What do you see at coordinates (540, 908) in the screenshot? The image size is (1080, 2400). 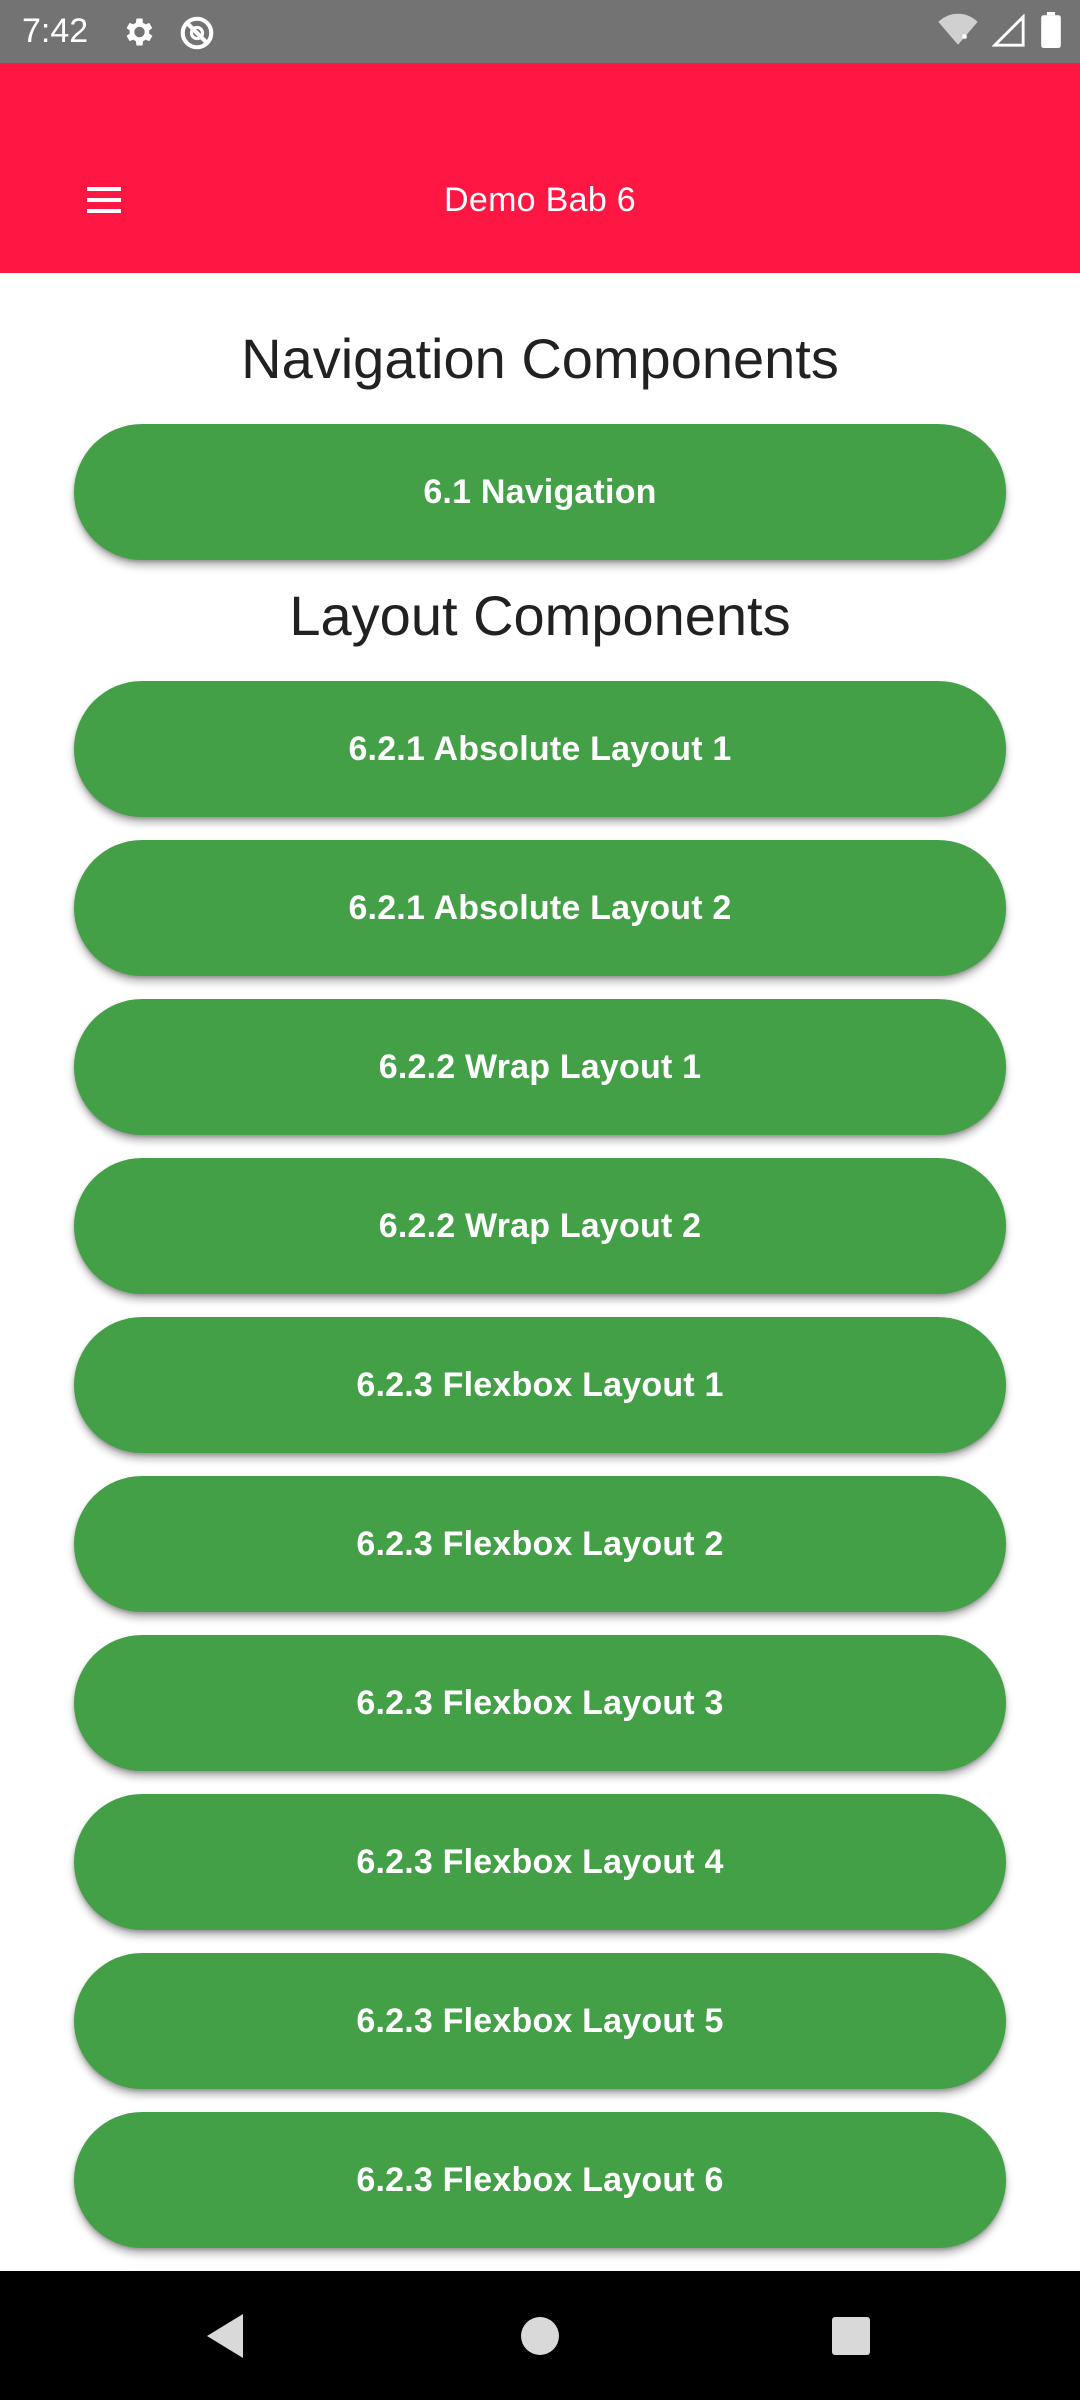 I see `absolute-layout-2-button: 6.2.1 Absolute Layout 2` at bounding box center [540, 908].